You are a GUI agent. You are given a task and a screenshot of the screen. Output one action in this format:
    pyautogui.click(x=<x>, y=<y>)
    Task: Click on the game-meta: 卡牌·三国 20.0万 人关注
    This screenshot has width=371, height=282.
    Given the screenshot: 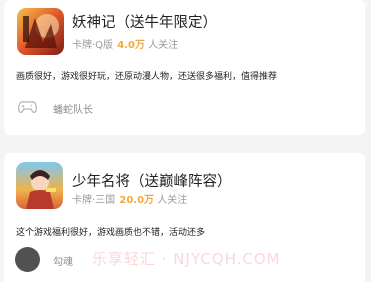 What is the action you would take?
    pyautogui.click(x=129, y=198)
    